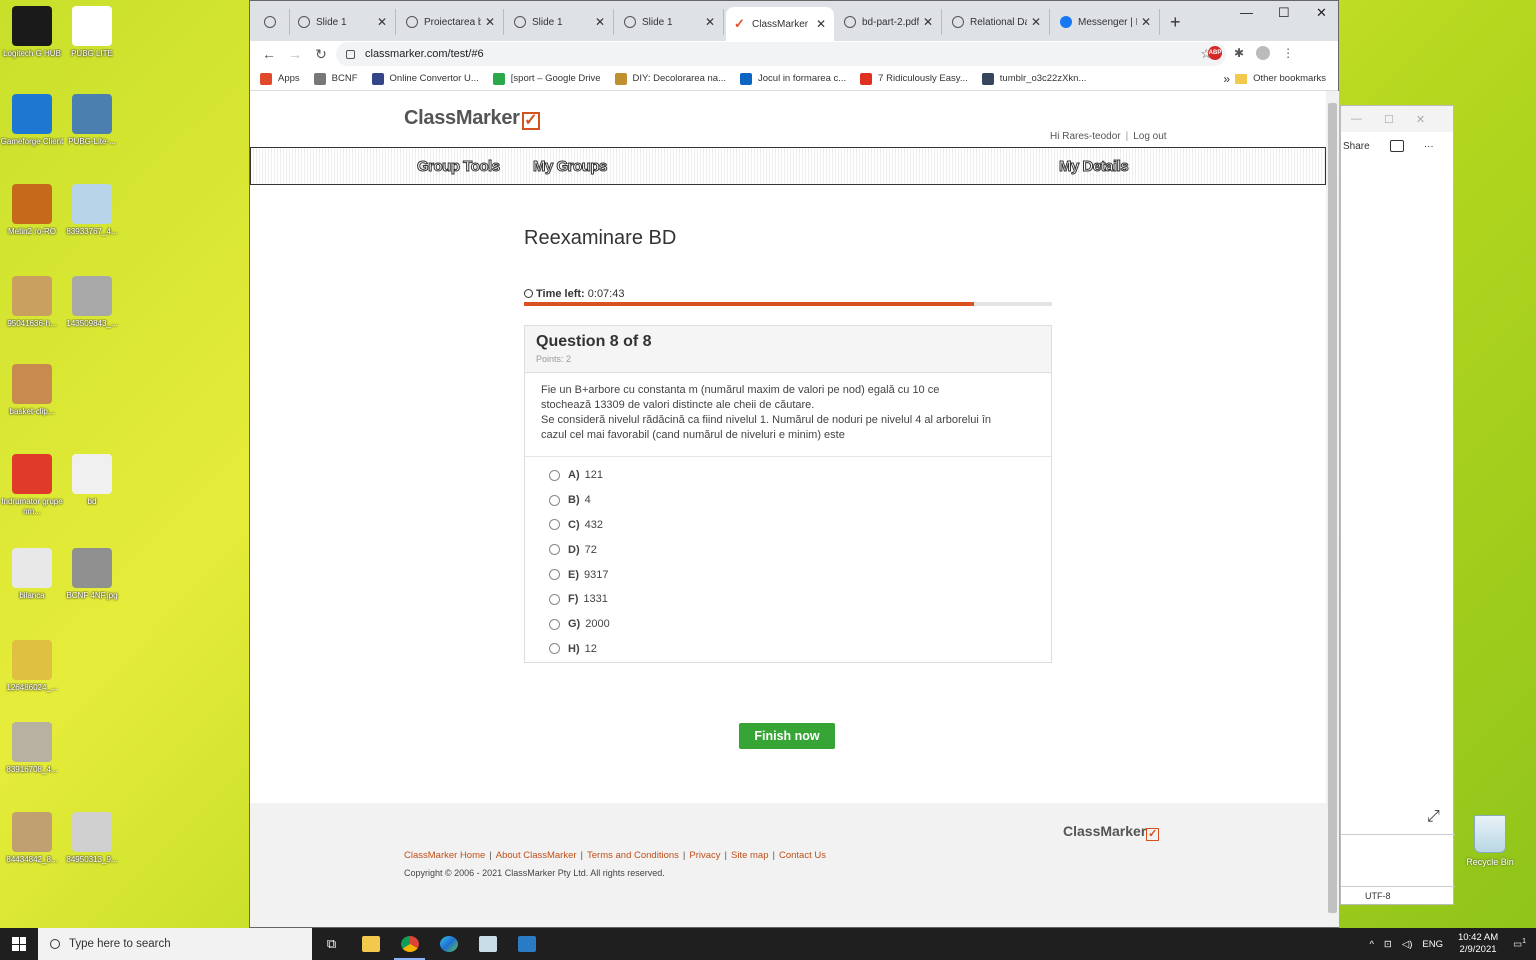 This screenshot has height=960, width=1536. What do you see at coordinates (1371, 944) in the screenshot?
I see `tray-chevron-icon: ^` at bounding box center [1371, 944].